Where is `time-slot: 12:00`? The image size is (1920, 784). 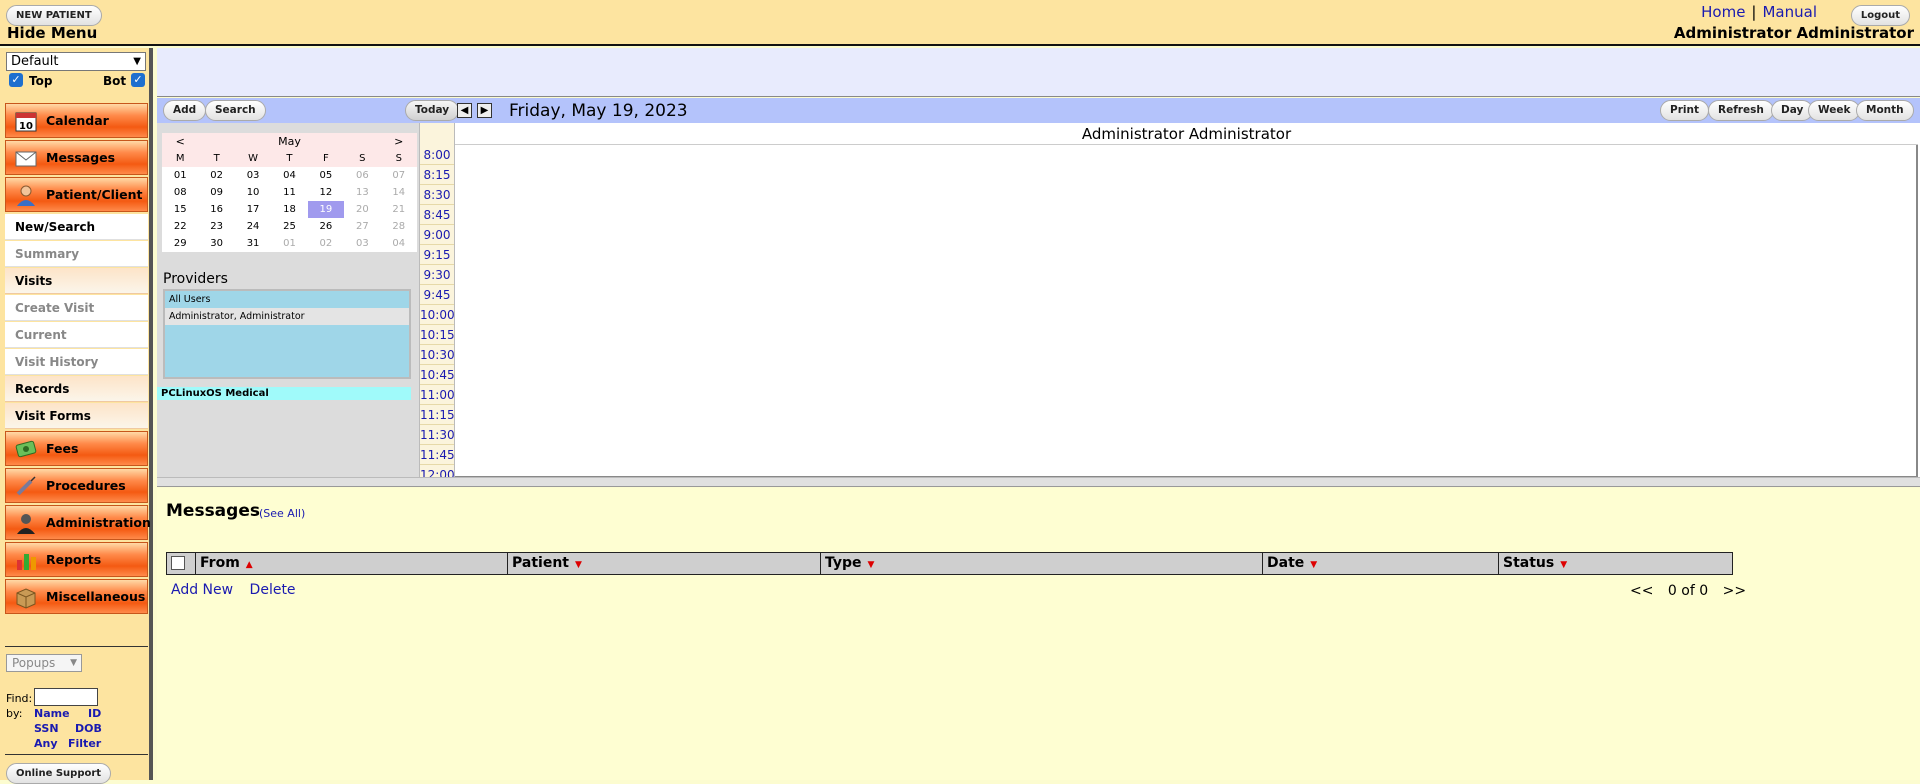 time-slot: 12:00 is located at coordinates (437, 471).